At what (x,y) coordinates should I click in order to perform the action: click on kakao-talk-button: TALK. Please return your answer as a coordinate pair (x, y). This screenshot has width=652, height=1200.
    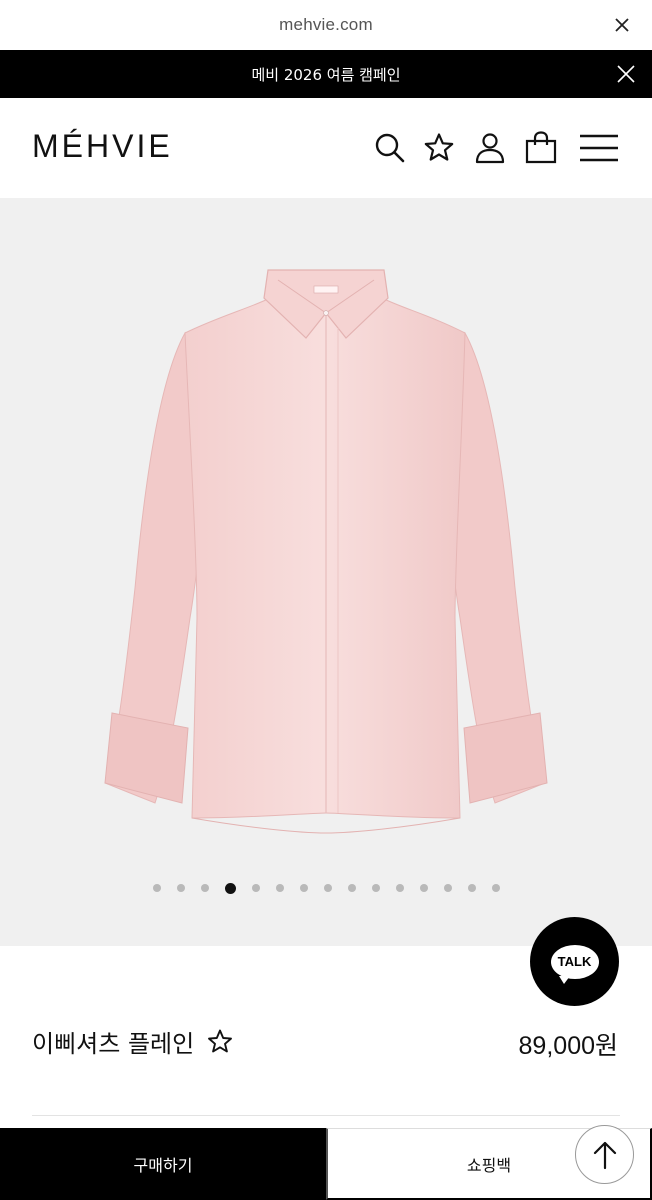
    Looking at the image, I should click on (574, 961).